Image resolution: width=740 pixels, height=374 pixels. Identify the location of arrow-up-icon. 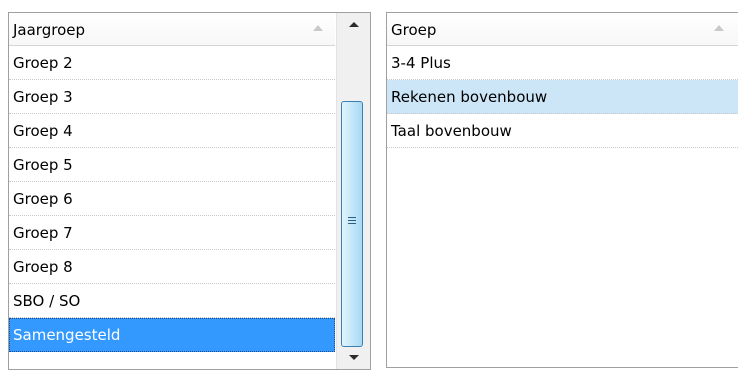
(354, 24).